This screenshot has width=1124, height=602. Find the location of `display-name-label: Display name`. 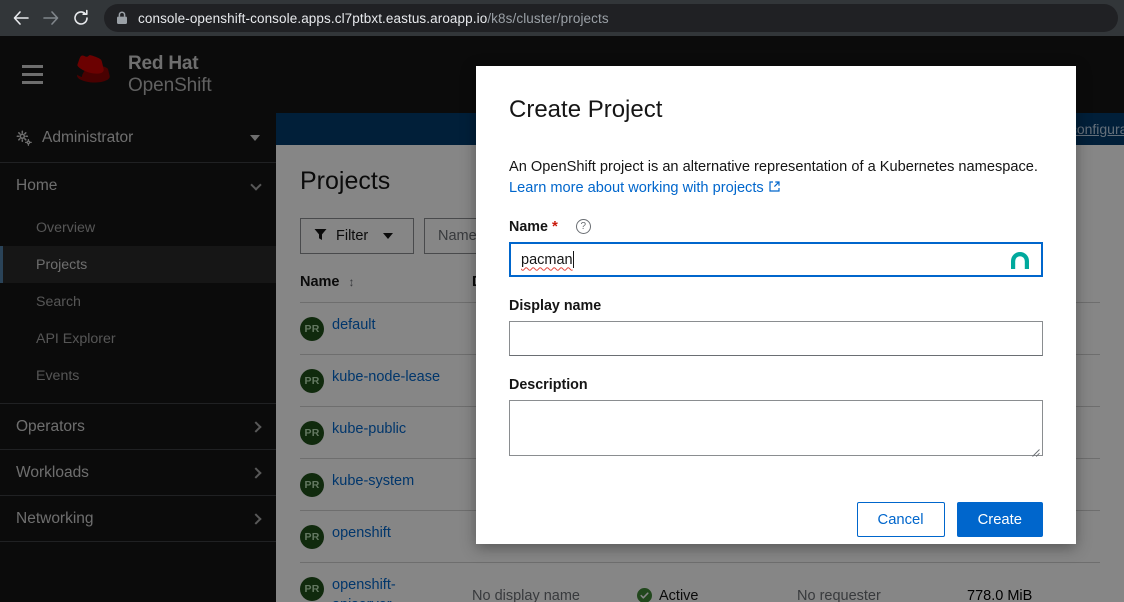

display-name-label: Display name is located at coordinates (555, 306).